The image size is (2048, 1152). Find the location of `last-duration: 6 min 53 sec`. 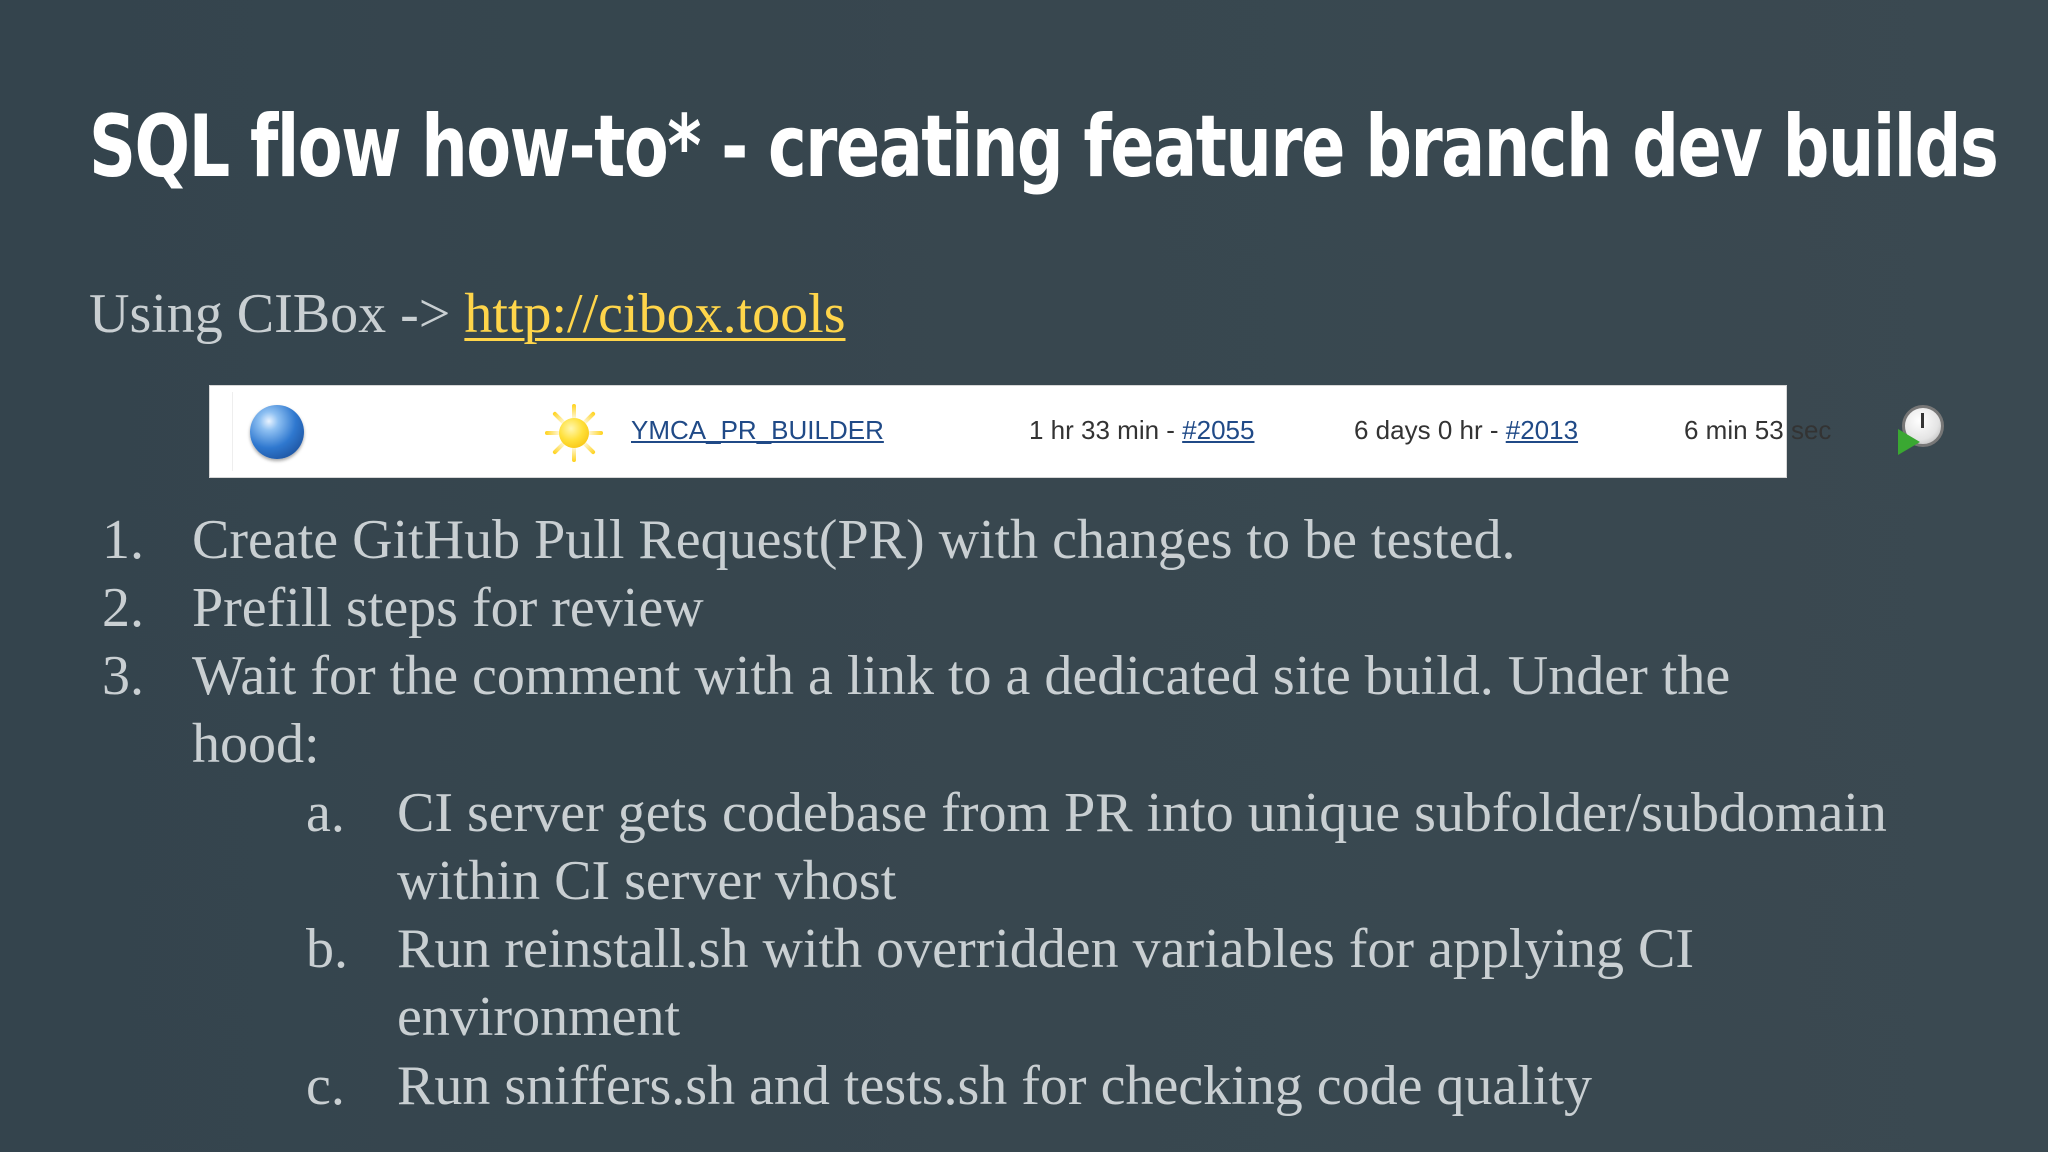

last-duration: 6 min 53 sec is located at coordinates (1758, 430).